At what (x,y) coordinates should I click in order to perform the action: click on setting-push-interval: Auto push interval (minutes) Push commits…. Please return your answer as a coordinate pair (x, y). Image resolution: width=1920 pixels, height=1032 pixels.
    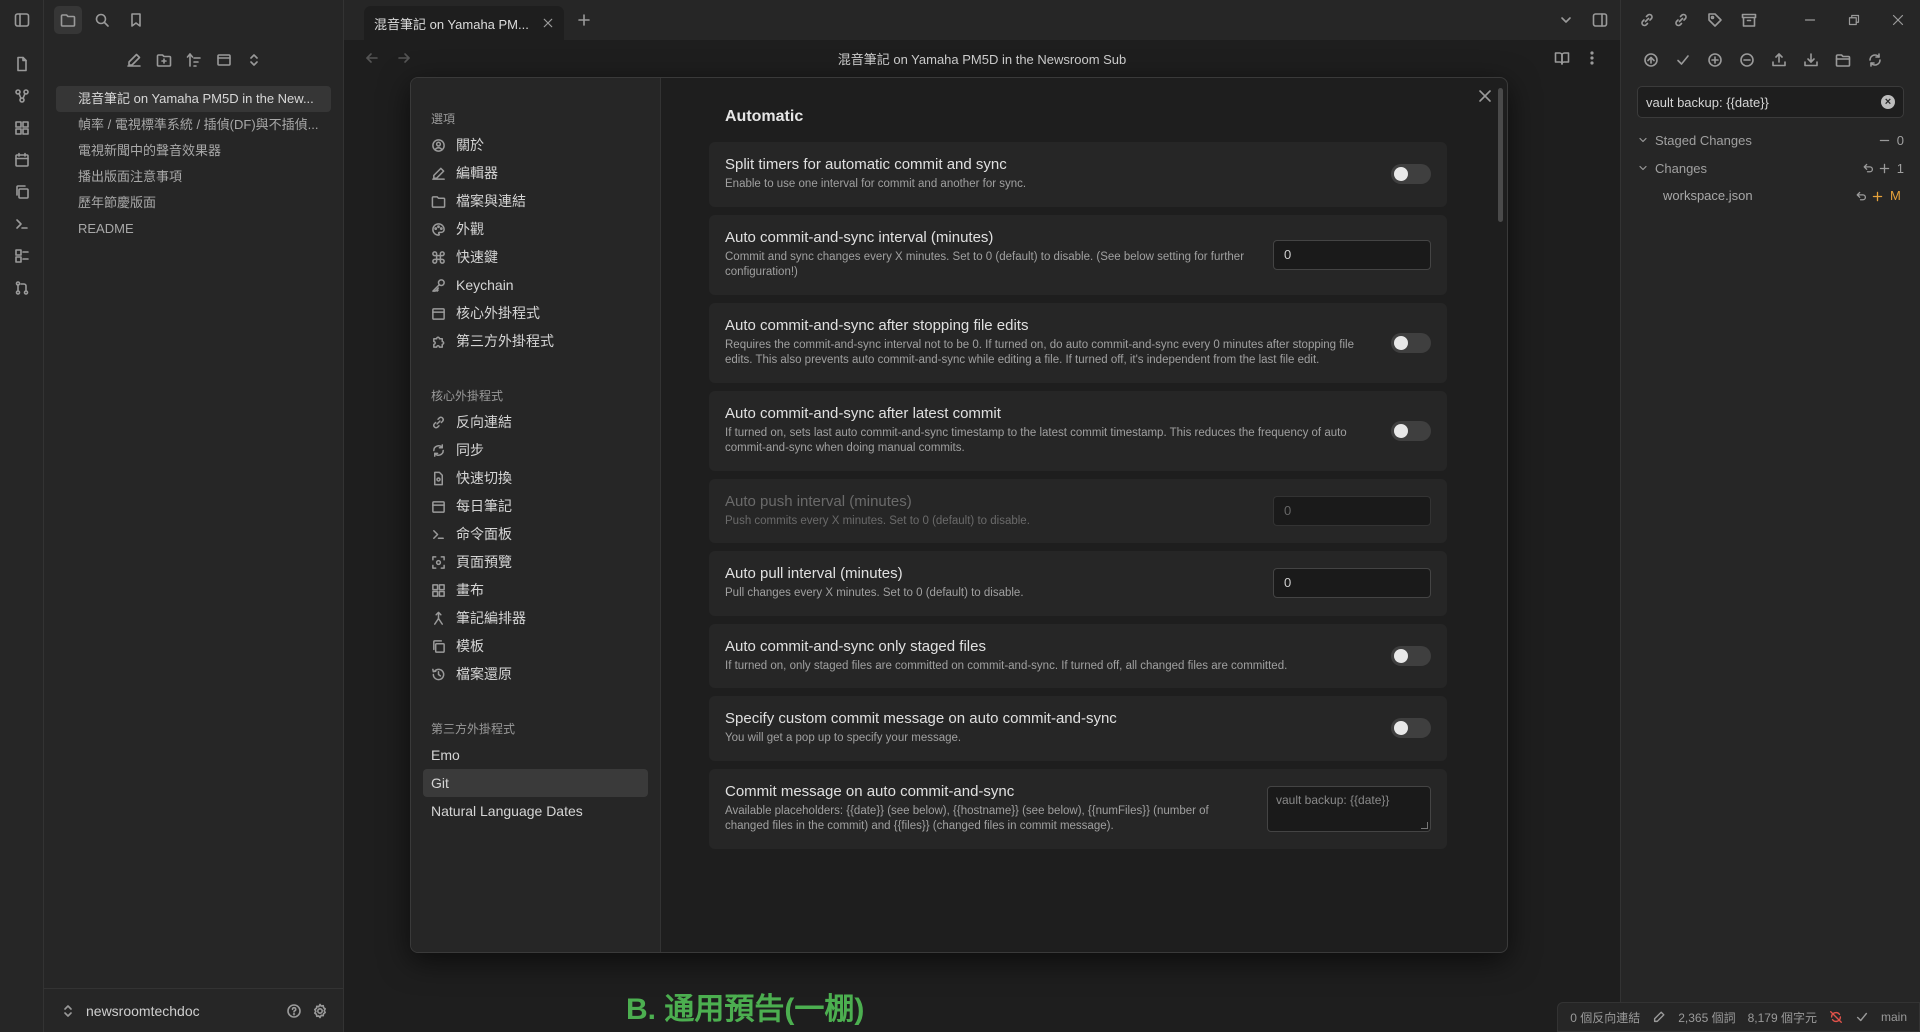
    Looking at the image, I should click on (1078, 511).